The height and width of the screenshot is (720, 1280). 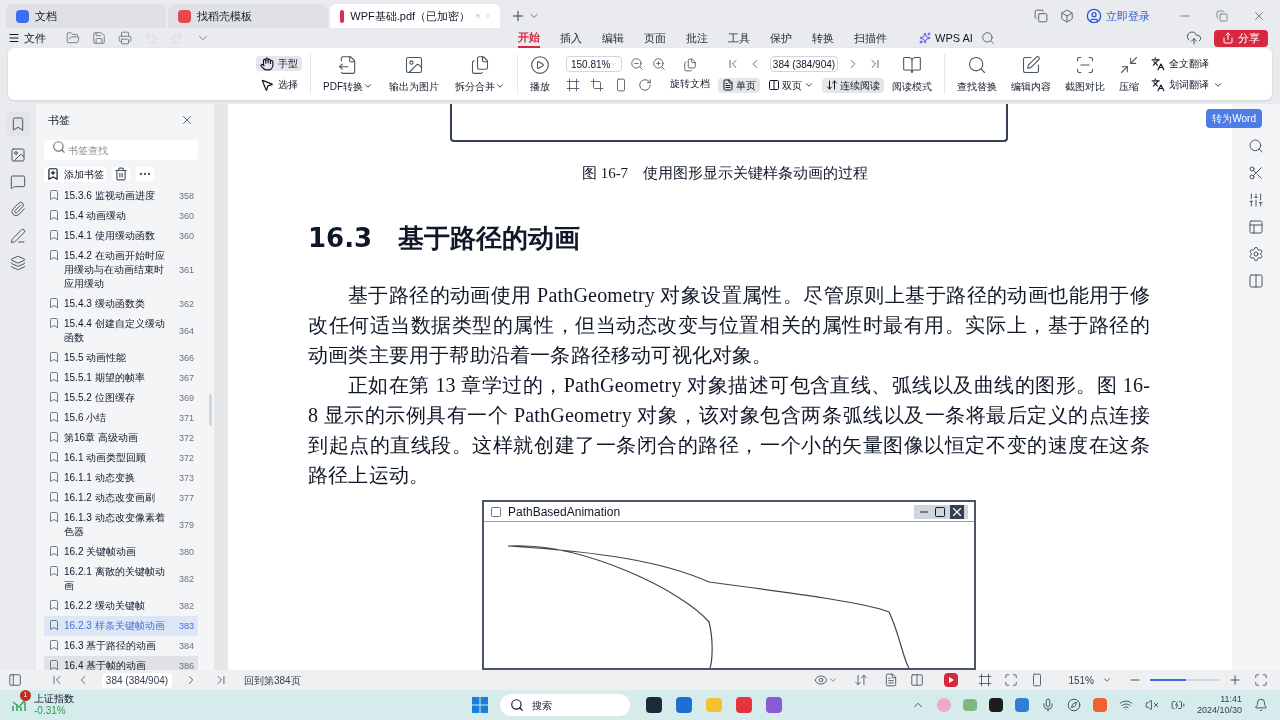 I want to click on file-menu: 文件, so click(x=27, y=38).